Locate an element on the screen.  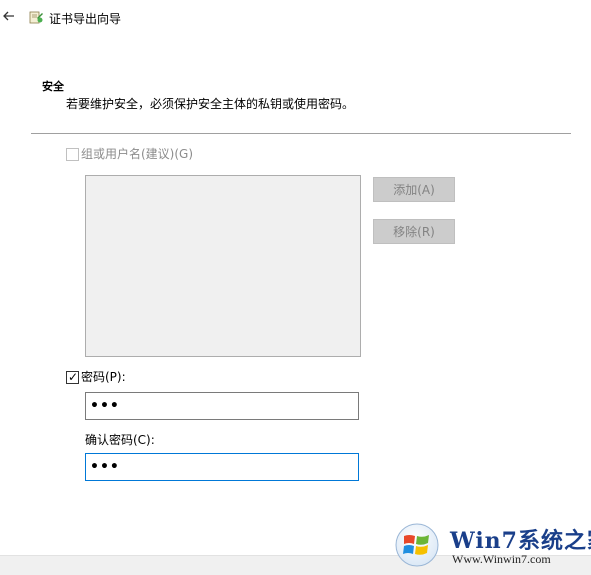
confirm-password-label: 确认密码(C): is located at coordinates (120, 440).